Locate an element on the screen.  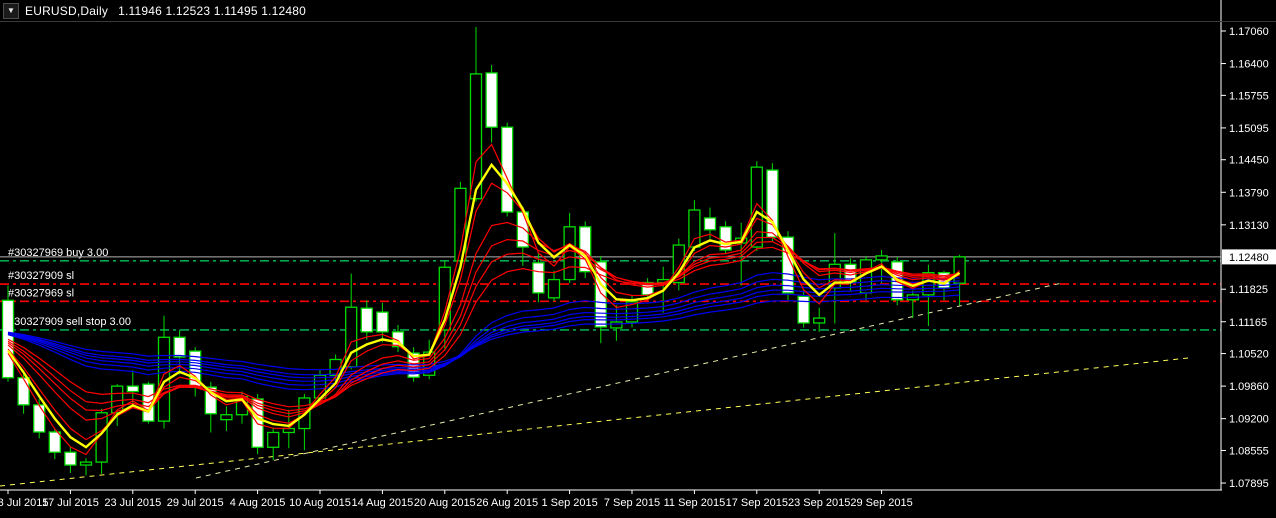
order-line-label: #30327969 sl is located at coordinates (41, 293).